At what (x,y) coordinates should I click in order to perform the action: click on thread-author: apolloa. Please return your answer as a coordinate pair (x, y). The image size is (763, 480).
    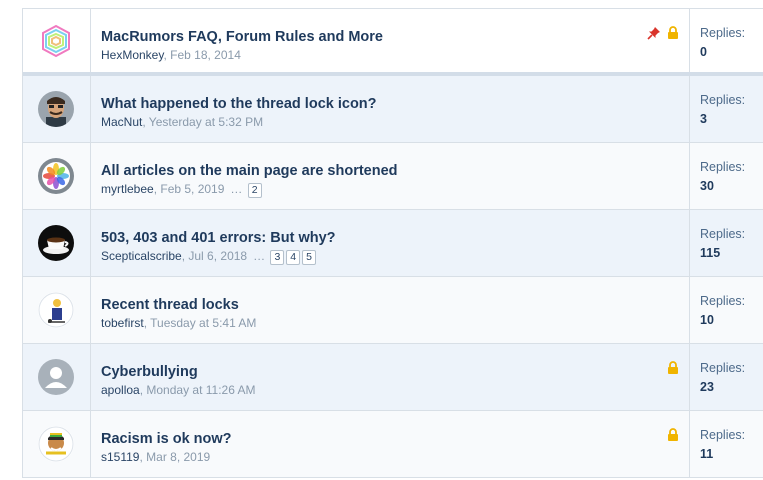
    Looking at the image, I should click on (120, 390).